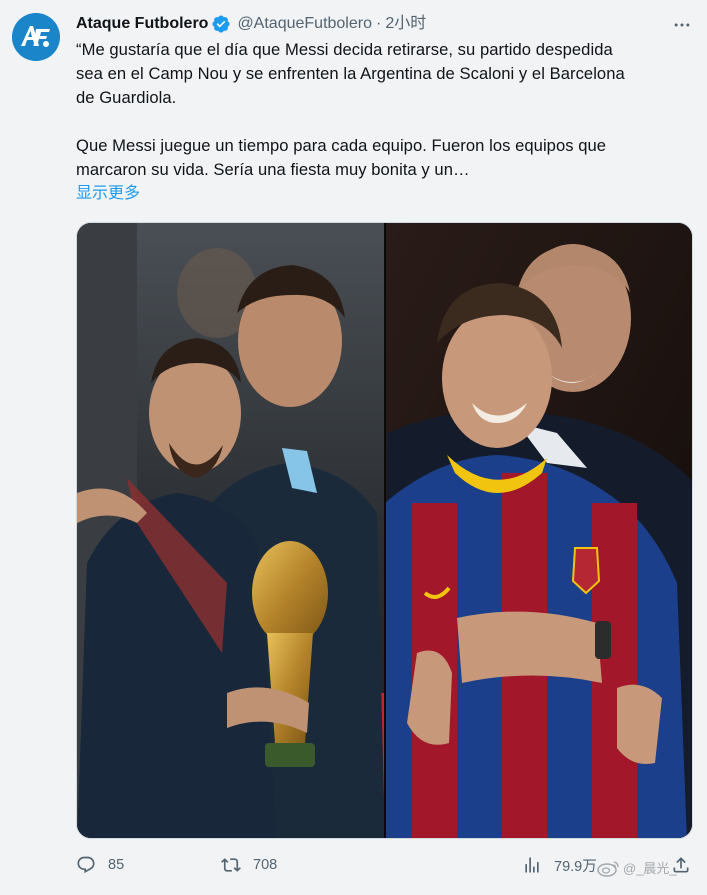  Describe the element at coordinates (221, 24) in the screenshot. I see `verified-badge-icon` at that location.